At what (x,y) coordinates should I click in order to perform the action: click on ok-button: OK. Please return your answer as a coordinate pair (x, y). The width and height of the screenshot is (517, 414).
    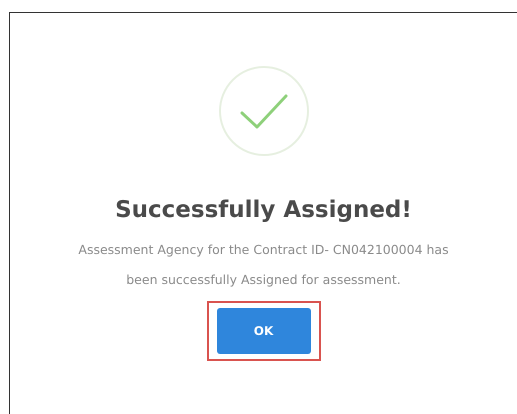
    Looking at the image, I should click on (263, 331).